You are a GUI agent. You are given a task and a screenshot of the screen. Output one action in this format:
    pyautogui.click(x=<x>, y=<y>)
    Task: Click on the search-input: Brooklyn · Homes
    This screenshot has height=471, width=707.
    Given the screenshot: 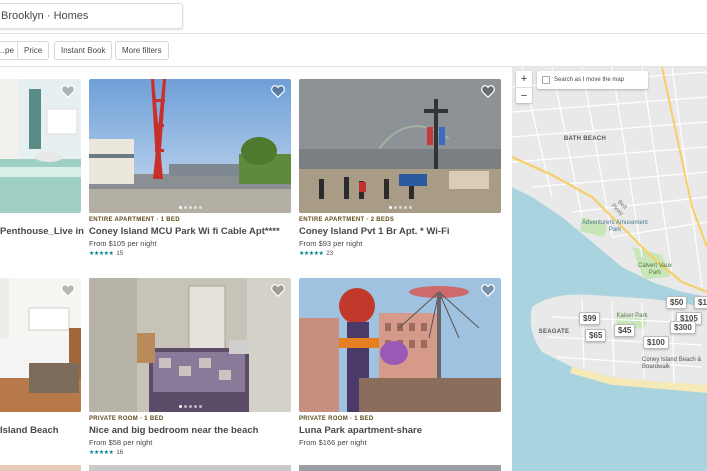 What is the action you would take?
    pyautogui.click(x=91, y=16)
    